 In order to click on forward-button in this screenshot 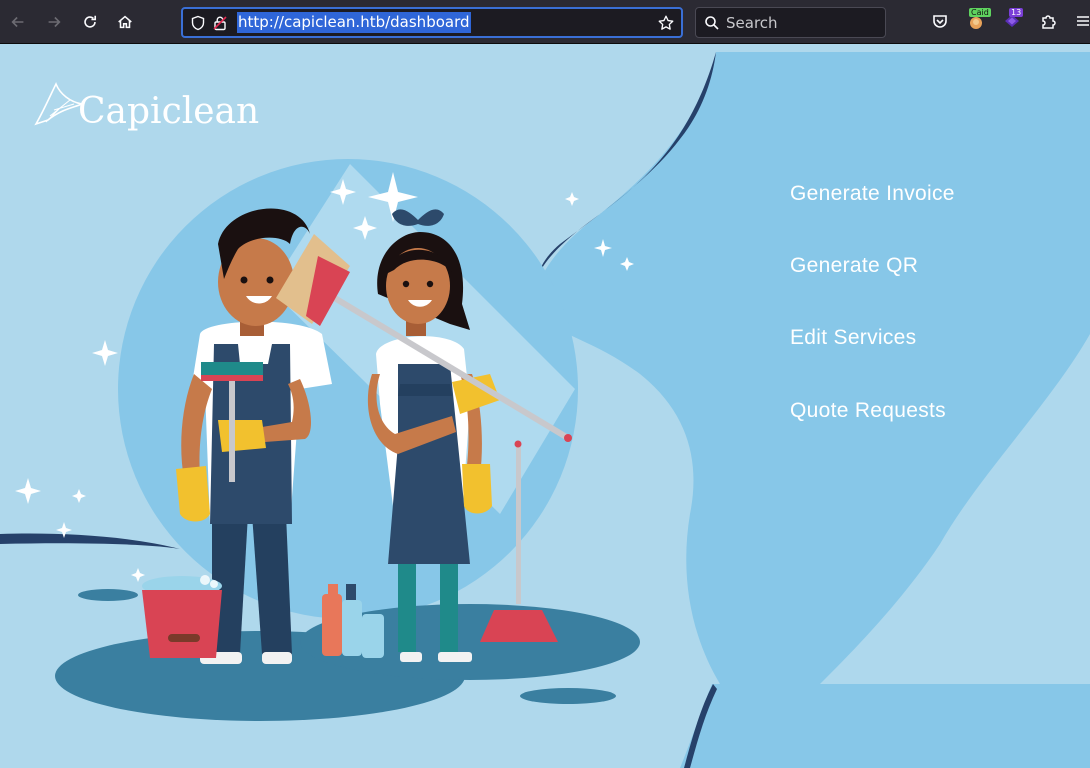, I will do `click(54, 22)`.